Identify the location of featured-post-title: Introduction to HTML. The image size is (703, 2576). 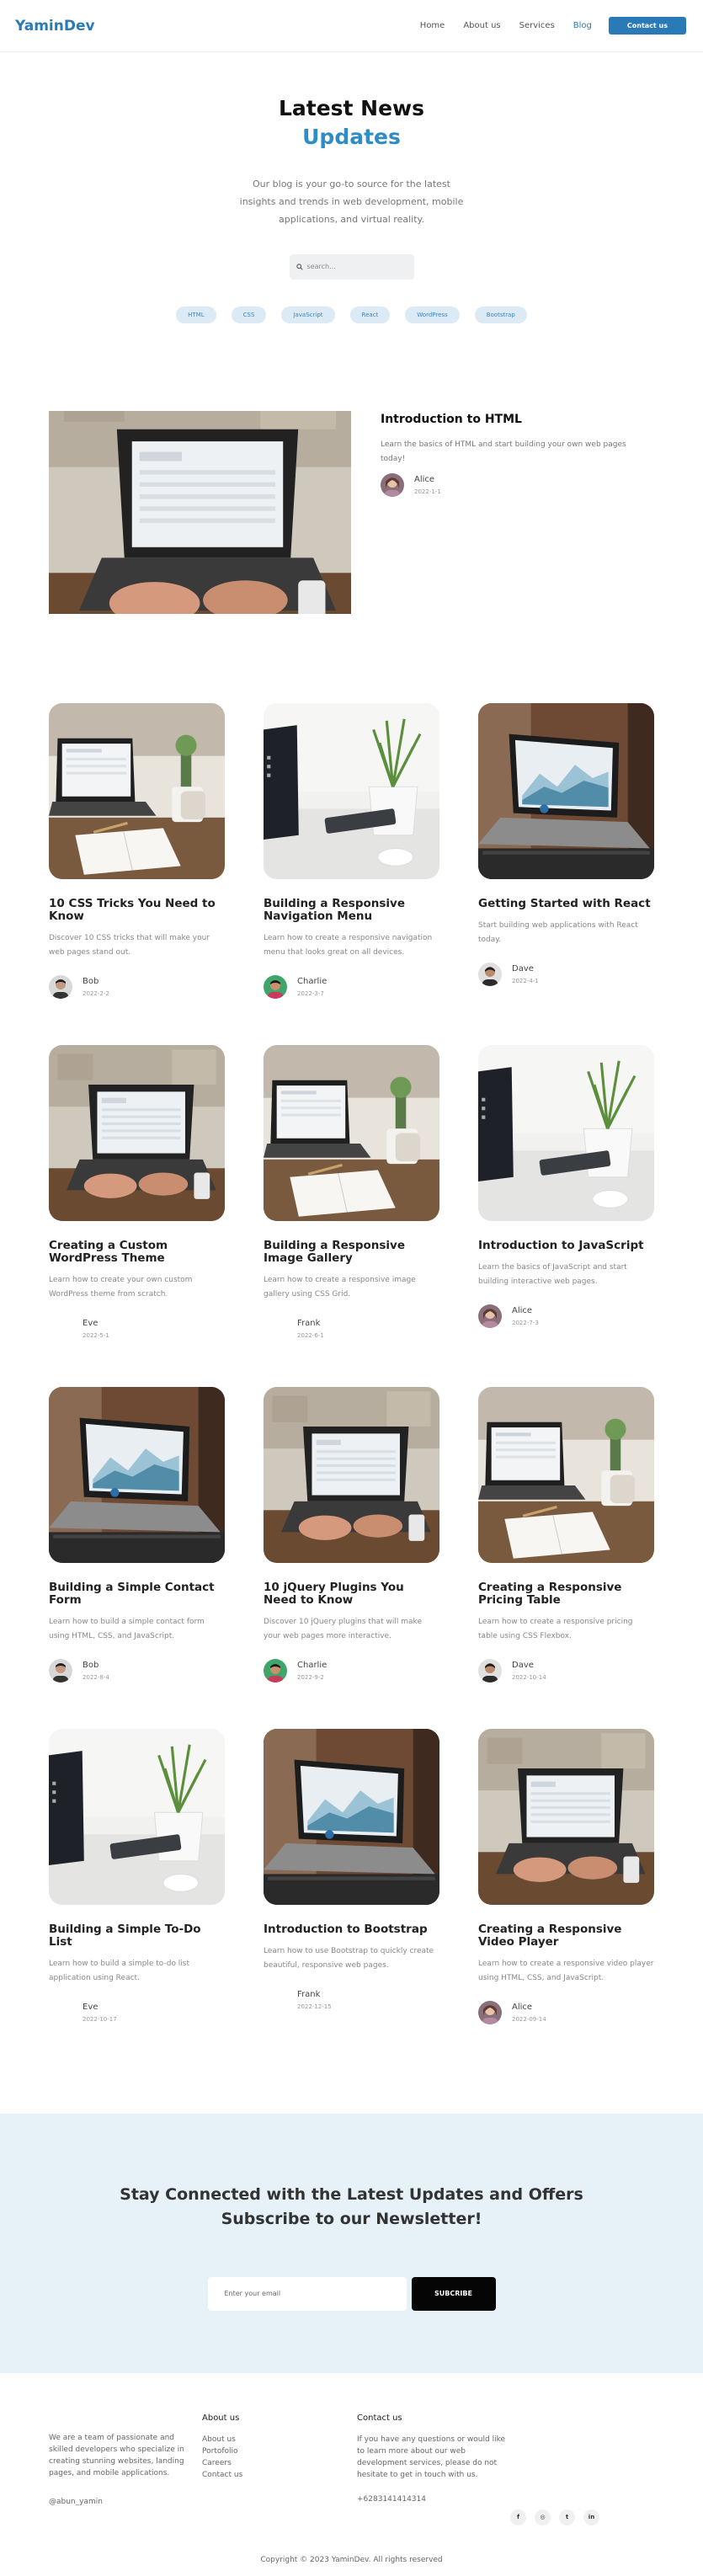
(511, 419).